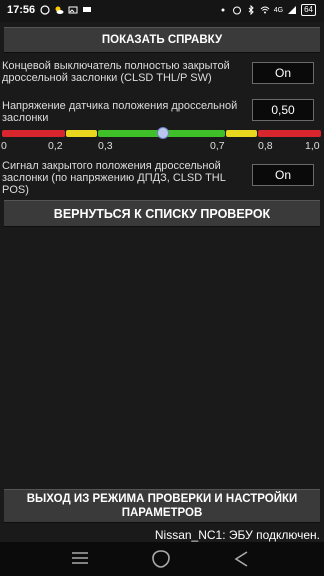 The image size is (324, 576). Describe the element at coordinates (308, 10) in the screenshot. I see `battery-icon: 64` at that location.